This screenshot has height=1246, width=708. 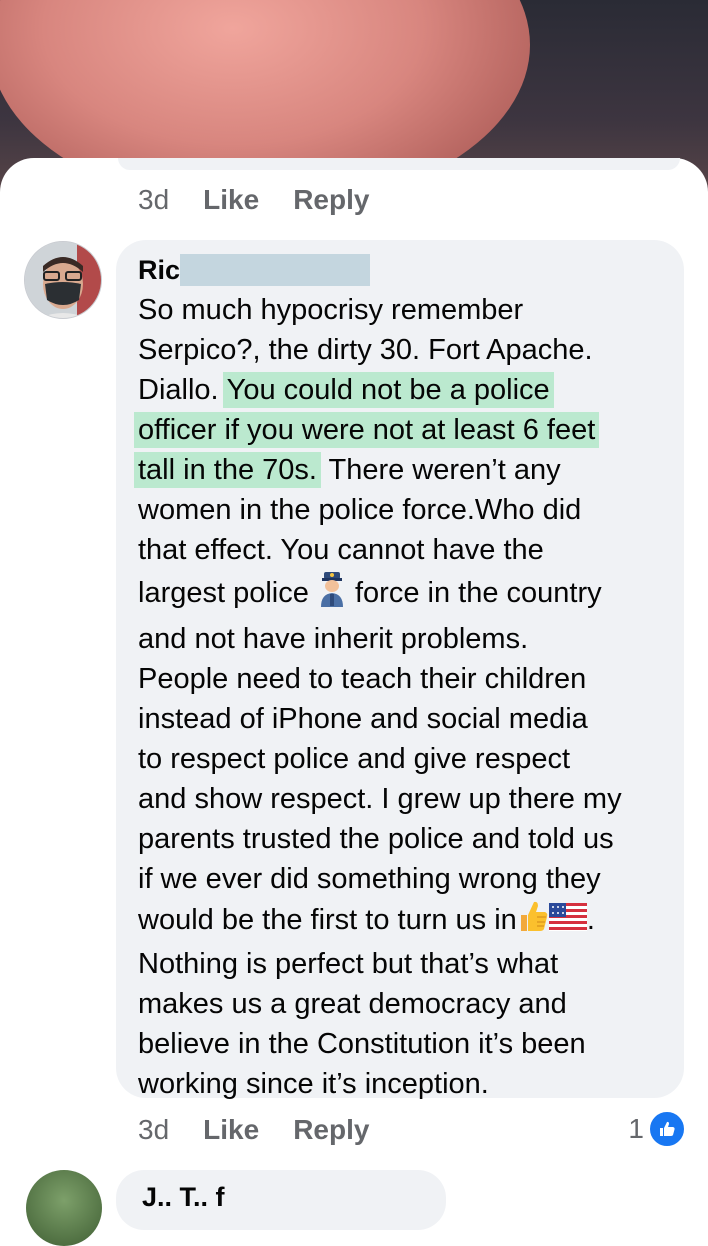 What do you see at coordinates (154, 1129) in the screenshot?
I see `comment-time: 3d` at bounding box center [154, 1129].